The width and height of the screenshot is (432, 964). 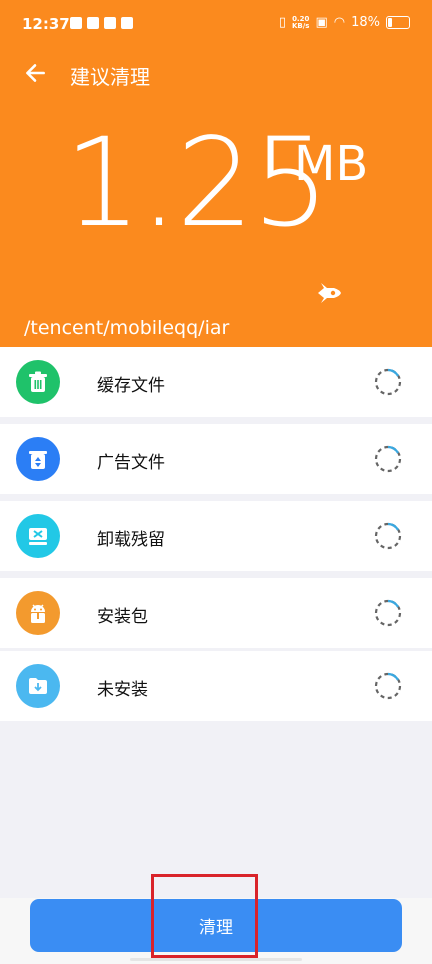 What do you see at coordinates (216, 382) in the screenshot?
I see `list-item: 缓存文件` at bounding box center [216, 382].